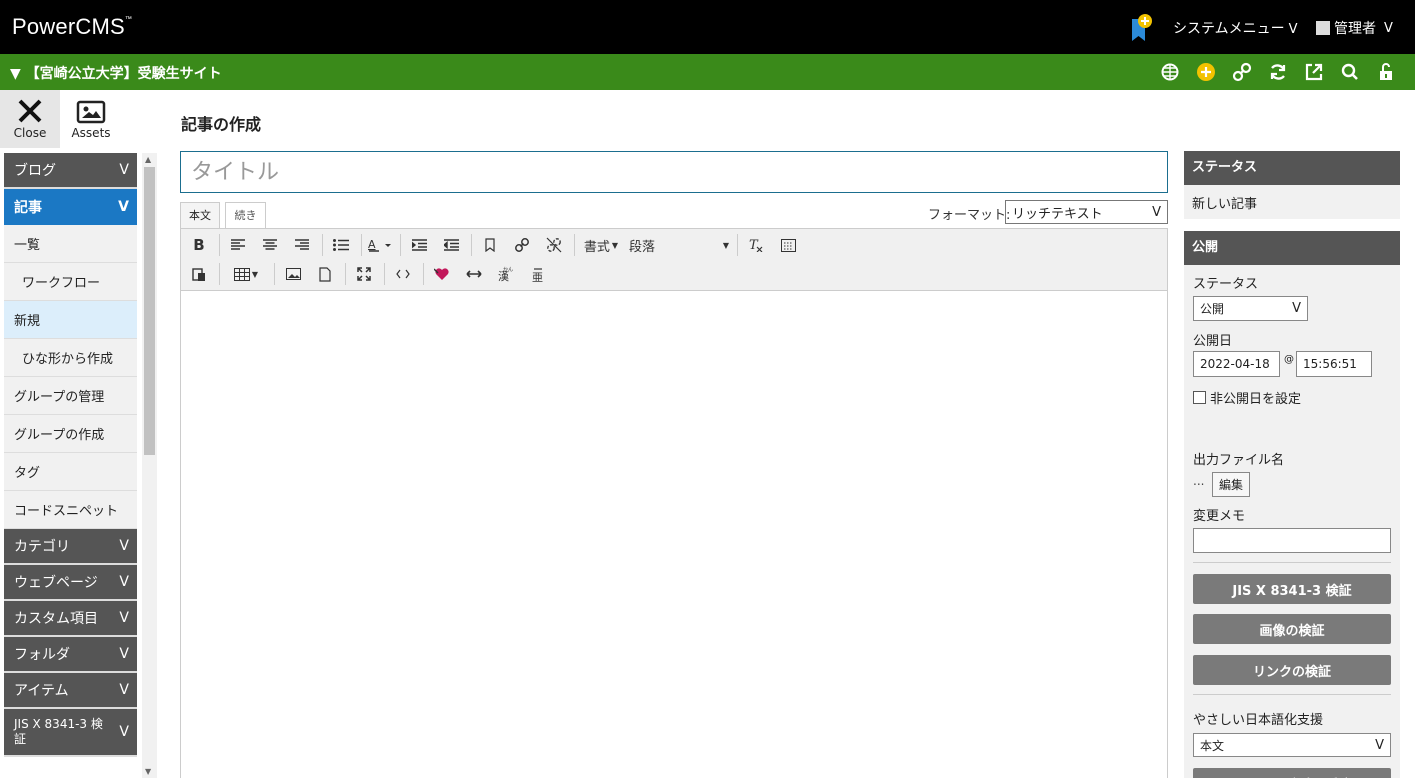 The image size is (1415, 778). What do you see at coordinates (70, 396) in the screenshot?
I see `sidebar-subitem-group-manage: グループの管理` at bounding box center [70, 396].